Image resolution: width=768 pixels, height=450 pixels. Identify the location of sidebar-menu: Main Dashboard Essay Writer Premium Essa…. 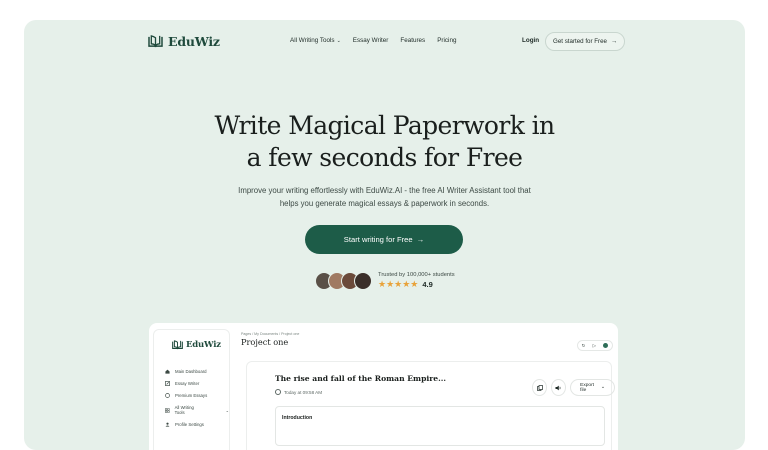
(197, 398).